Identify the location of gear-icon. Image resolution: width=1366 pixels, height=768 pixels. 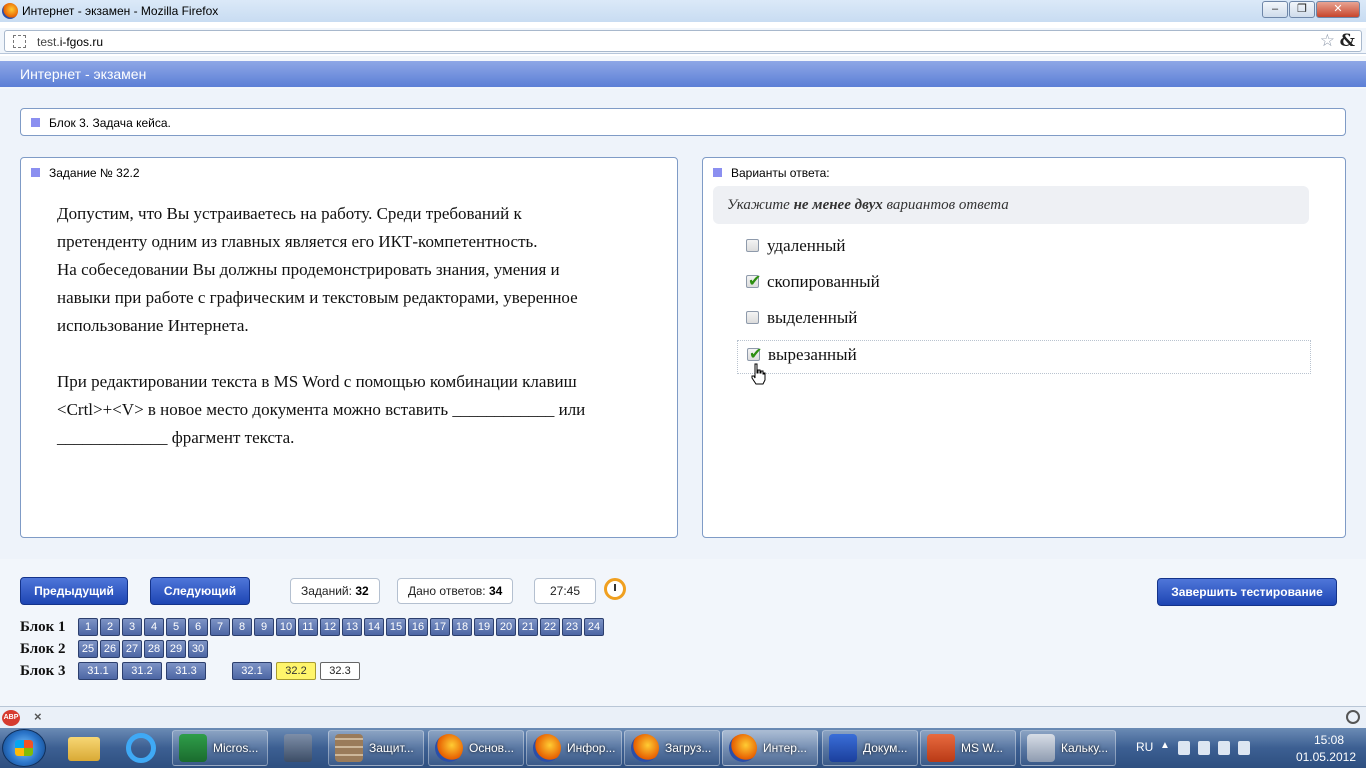
(1353, 717).